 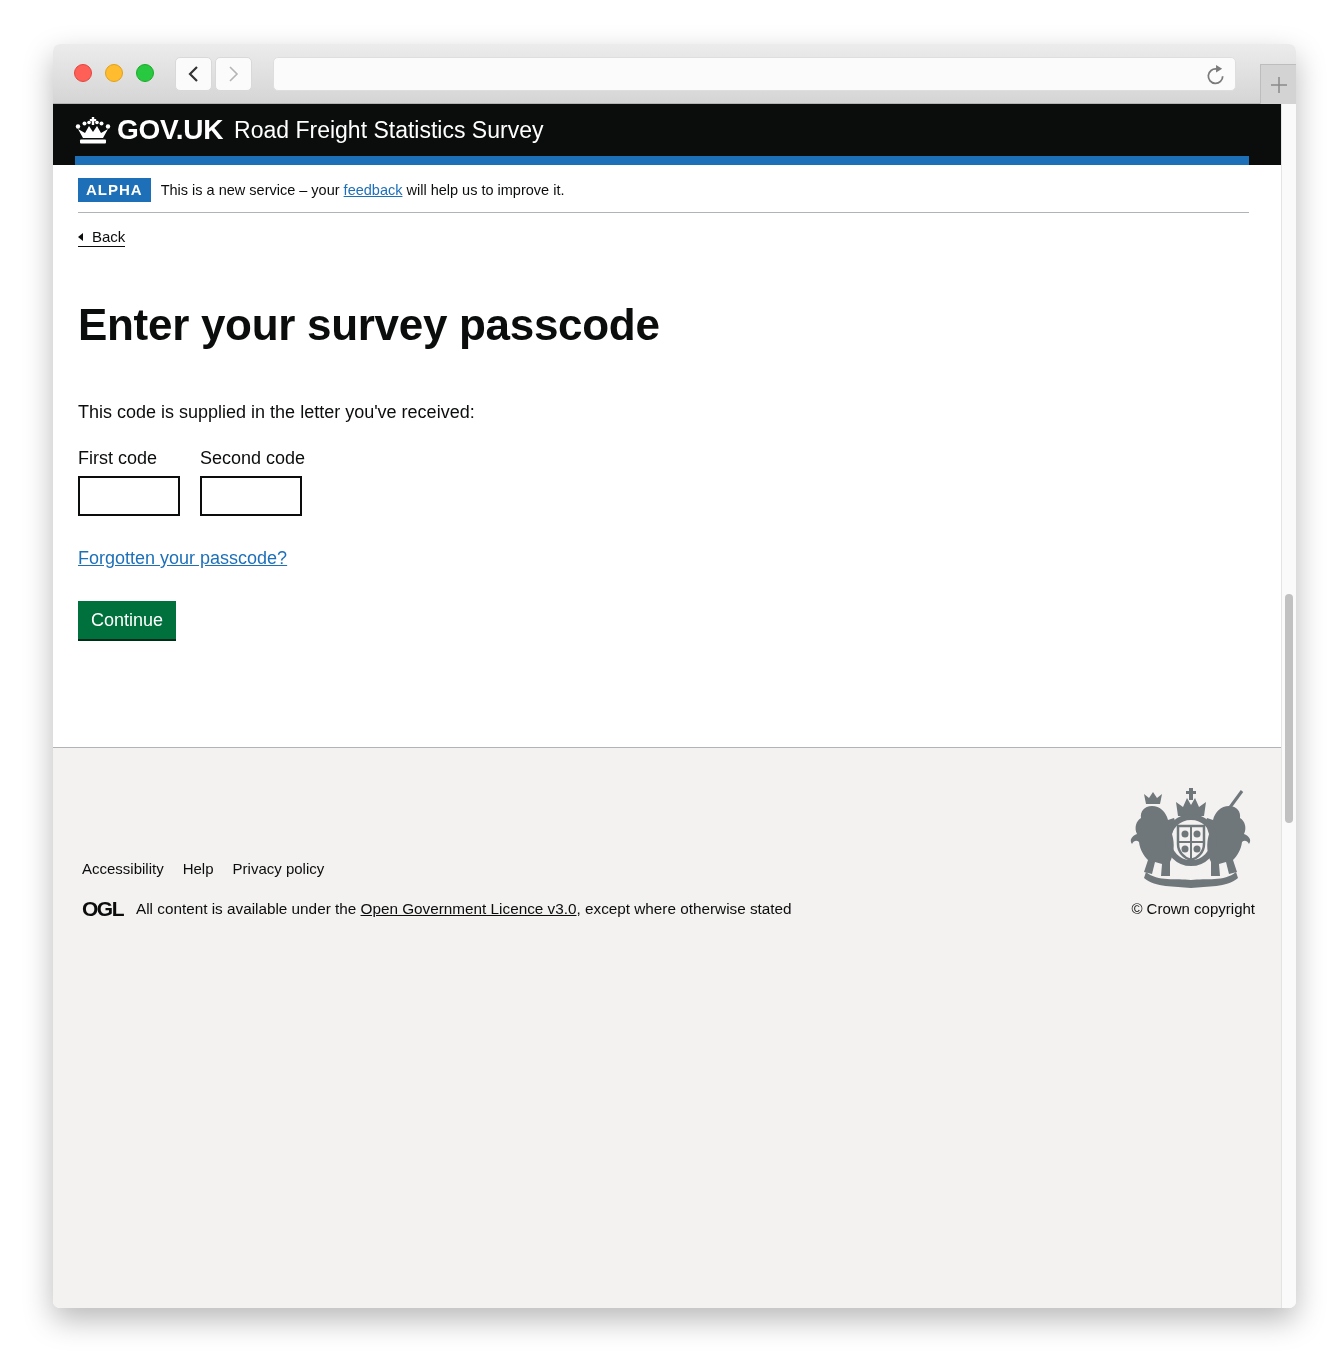 I want to click on back-link: Back, so click(x=102, y=237).